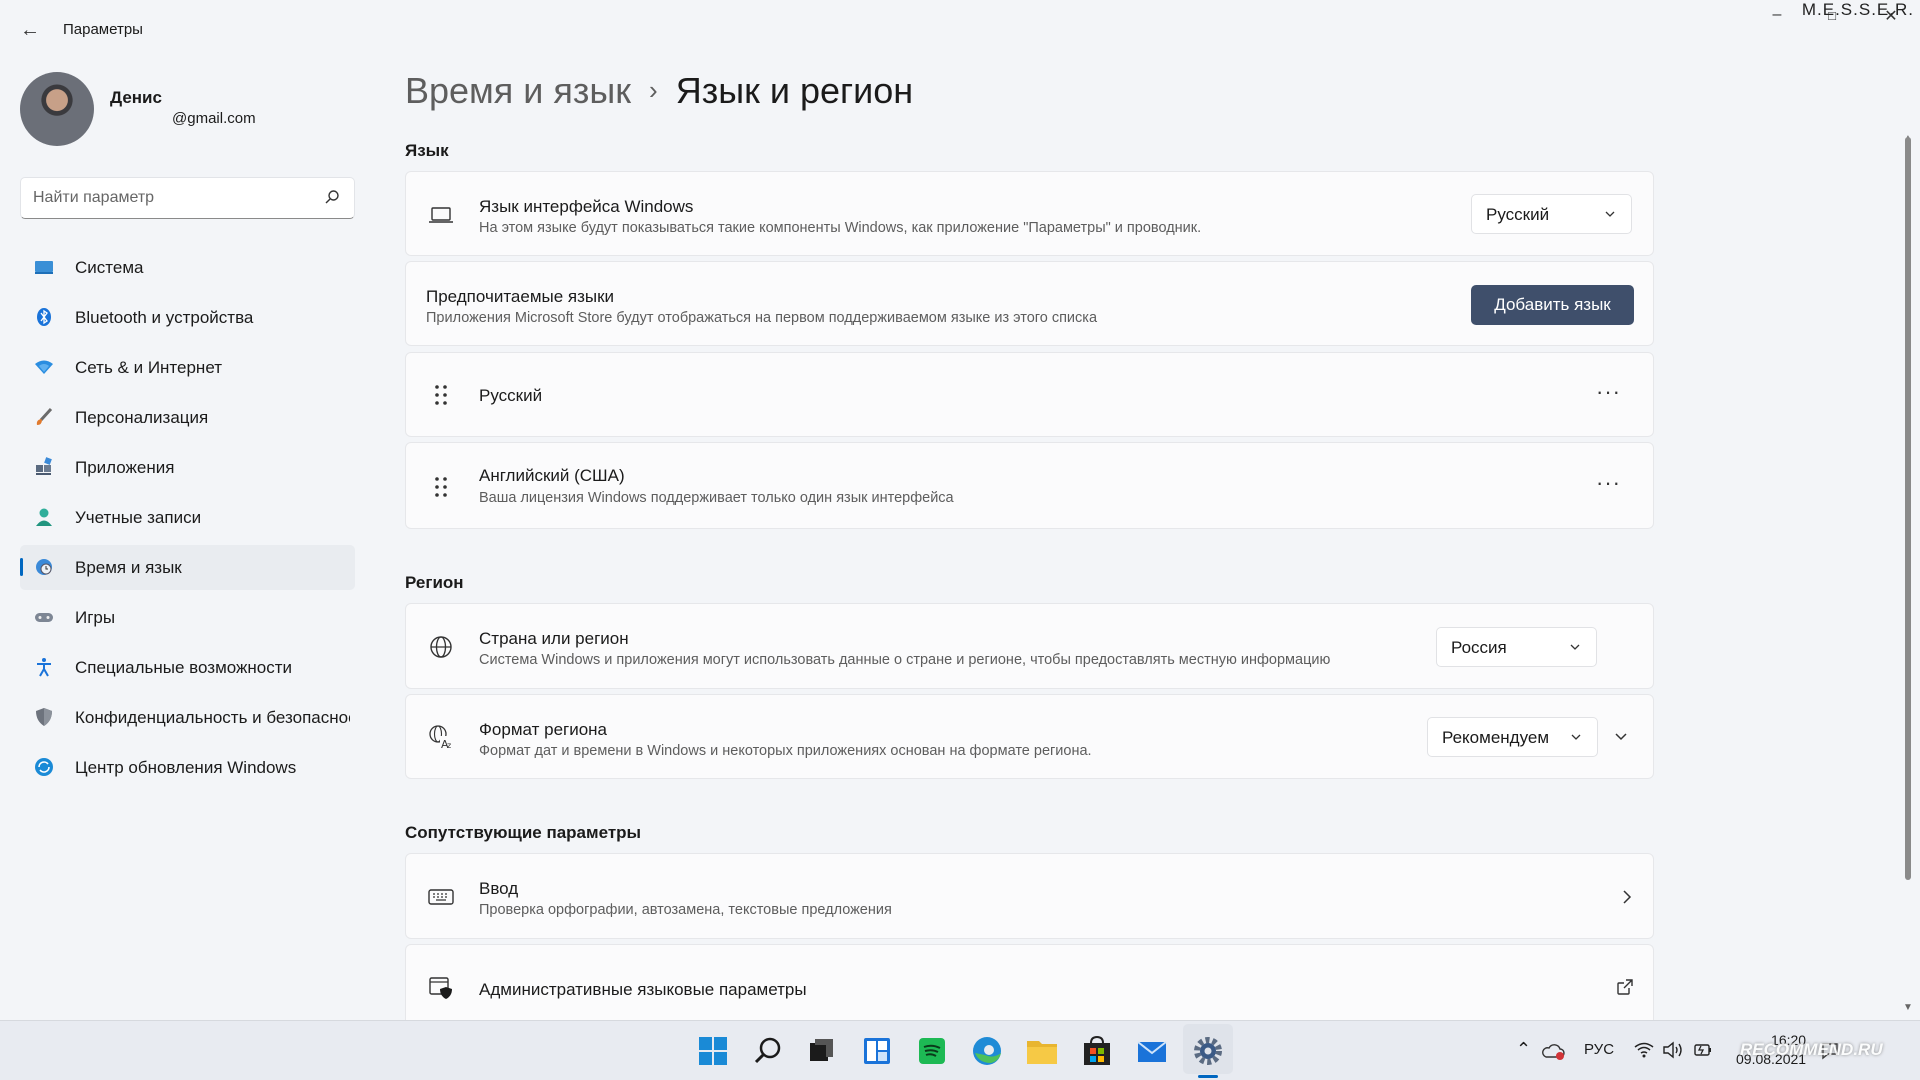 The width and height of the screenshot is (1920, 1080). I want to click on card-title: Административные языковые параметры, so click(643, 989).